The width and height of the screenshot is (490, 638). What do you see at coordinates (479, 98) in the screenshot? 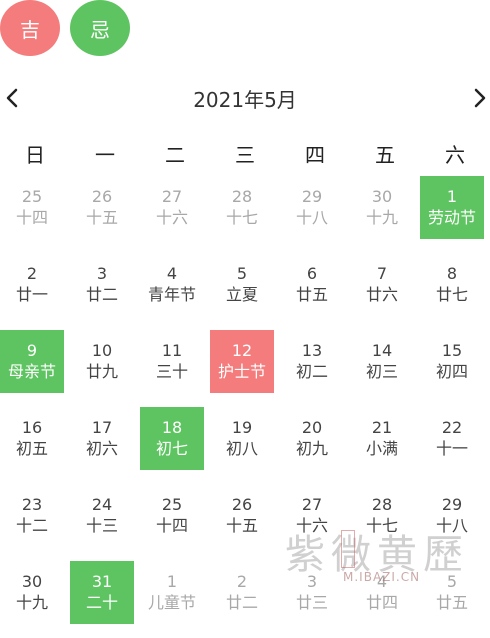
I see `next-month-button` at bounding box center [479, 98].